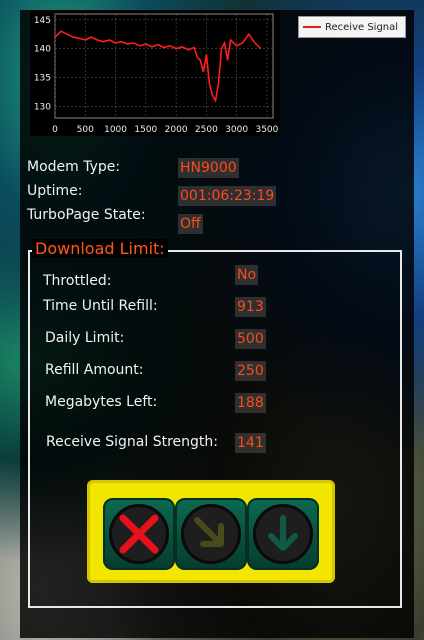 Image resolution: width=424 pixels, height=640 pixels. What do you see at coordinates (77, 281) in the screenshot?
I see `throttled-label: Throttled:` at bounding box center [77, 281].